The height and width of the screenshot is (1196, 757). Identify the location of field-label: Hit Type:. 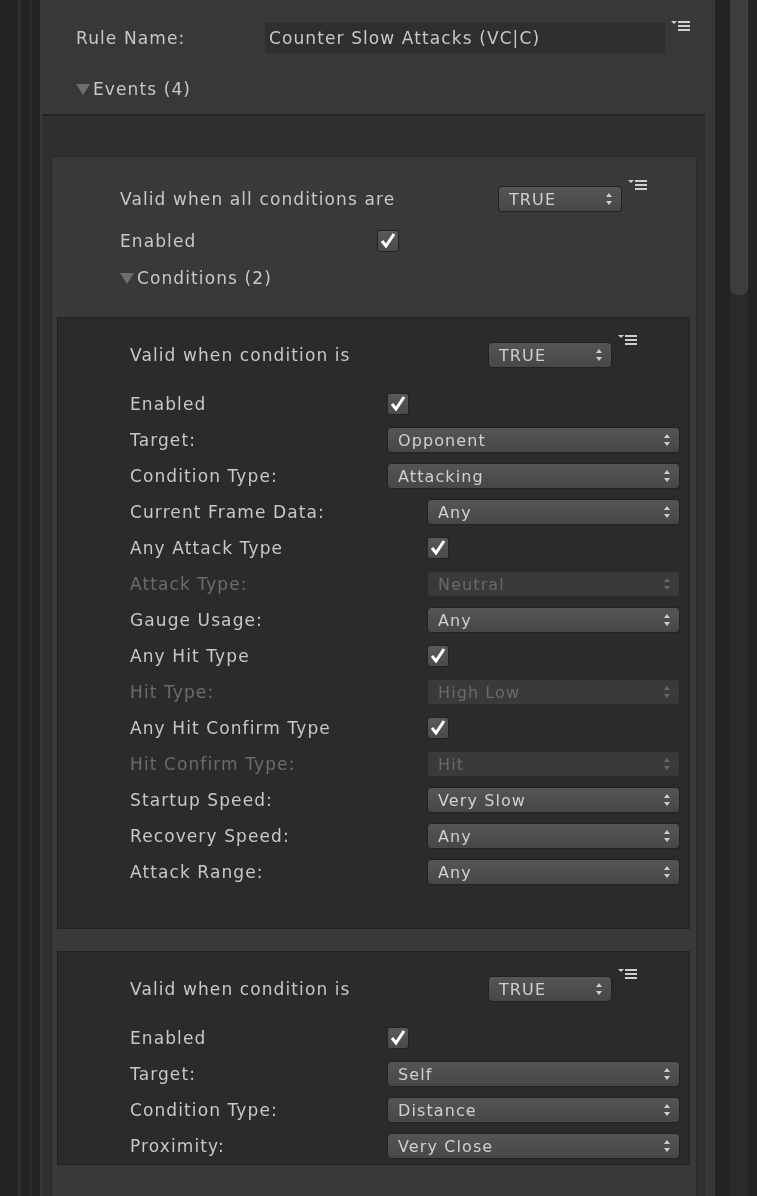
(173, 692).